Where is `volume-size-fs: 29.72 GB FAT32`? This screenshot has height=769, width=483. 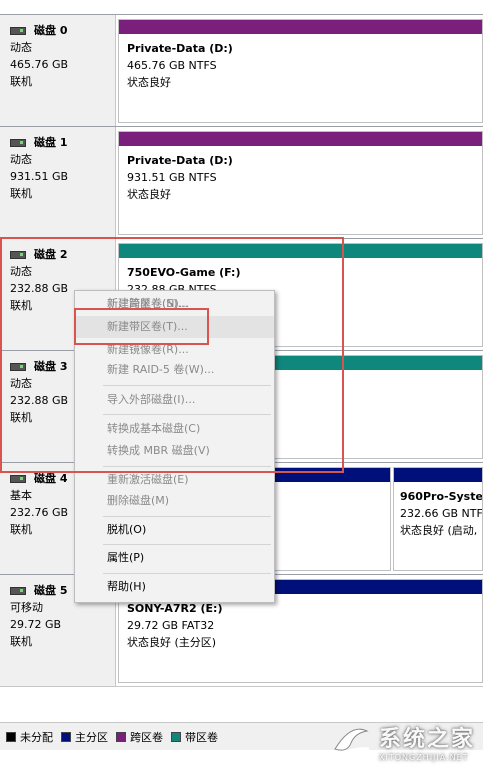 volume-size-fs: 29.72 GB FAT32 is located at coordinates (171, 625).